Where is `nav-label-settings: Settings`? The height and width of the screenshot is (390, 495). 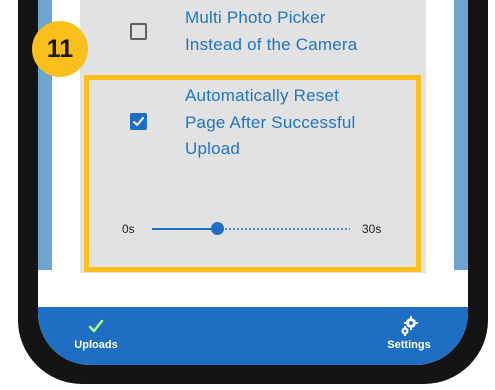 nav-label-settings: Settings is located at coordinates (409, 345).